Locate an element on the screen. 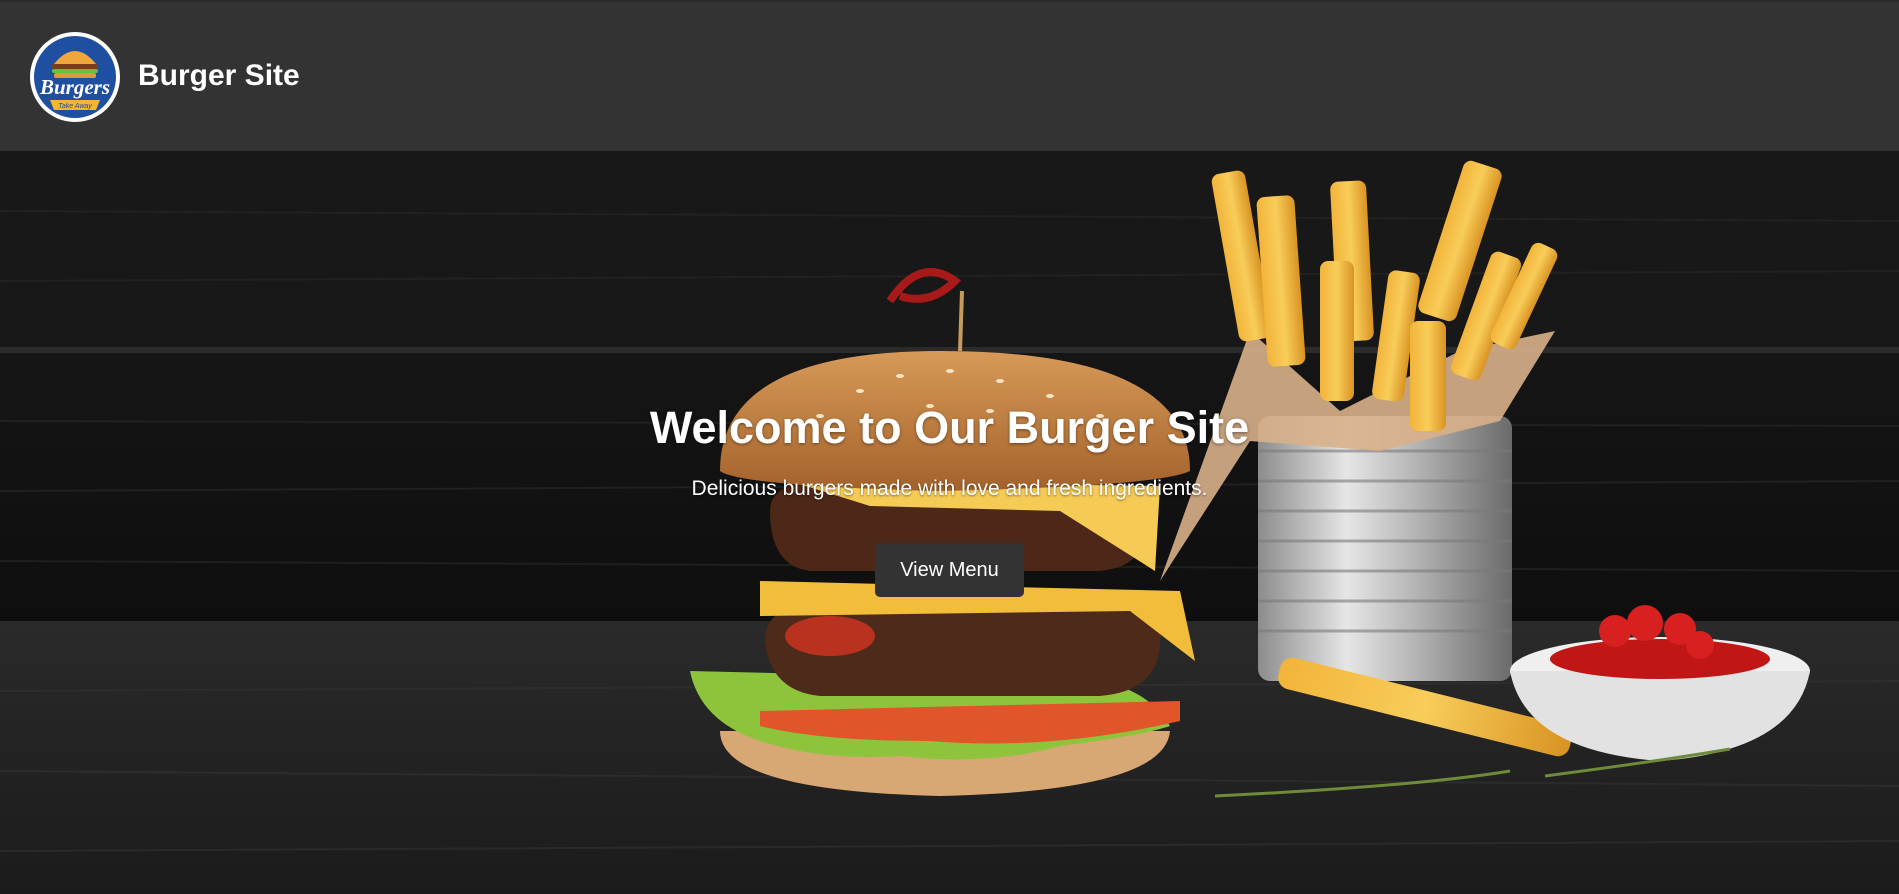  burger-logo-icon: Burgers Take Away is located at coordinates (75, 77).